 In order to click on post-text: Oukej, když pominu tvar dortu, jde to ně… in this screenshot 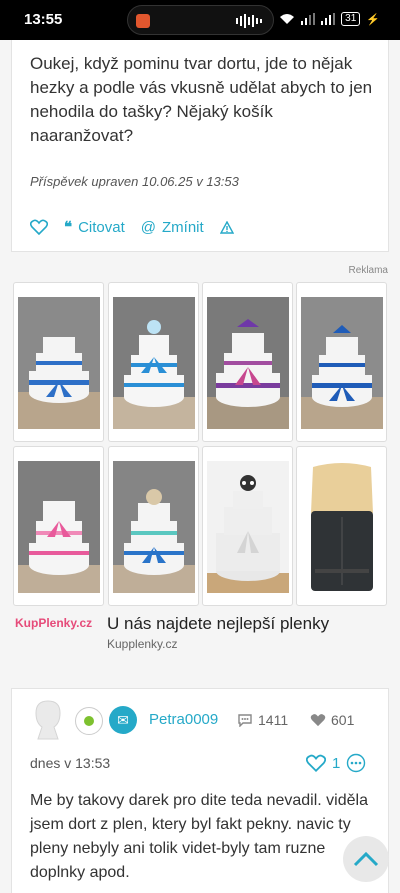, I will do `click(201, 99)`.